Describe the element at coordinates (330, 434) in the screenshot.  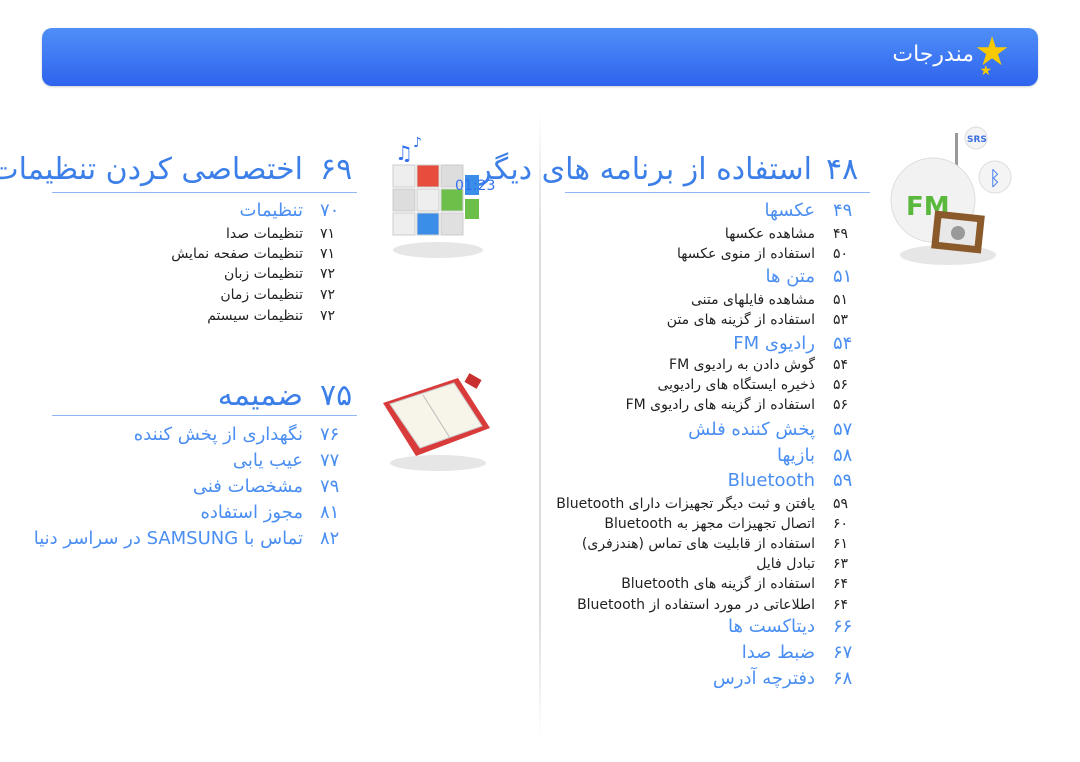
I see `page-number: ۷۶` at that location.